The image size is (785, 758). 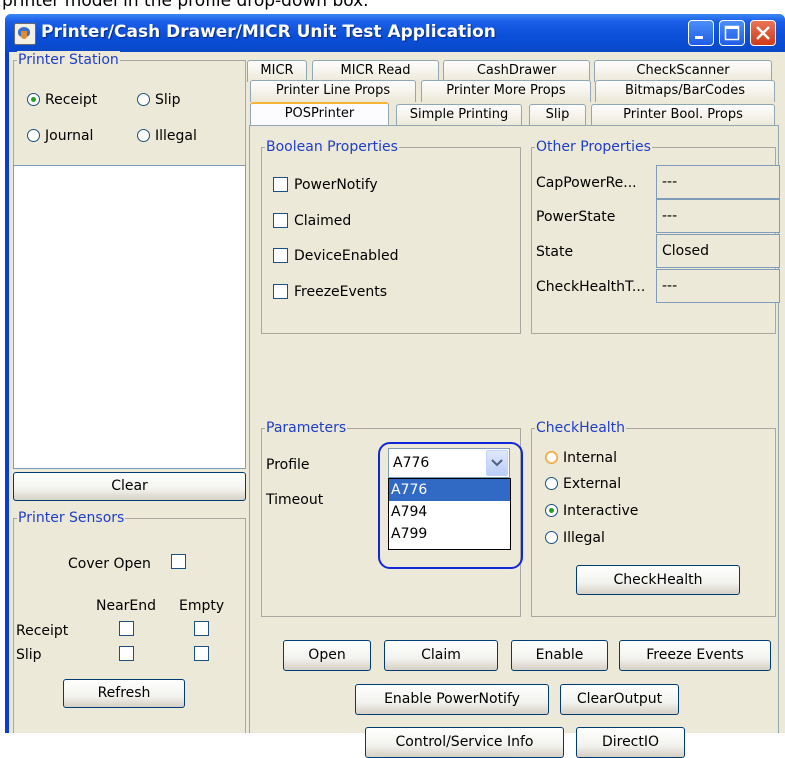 What do you see at coordinates (295, 500) in the screenshot?
I see `timeout-label: Timeout` at bounding box center [295, 500].